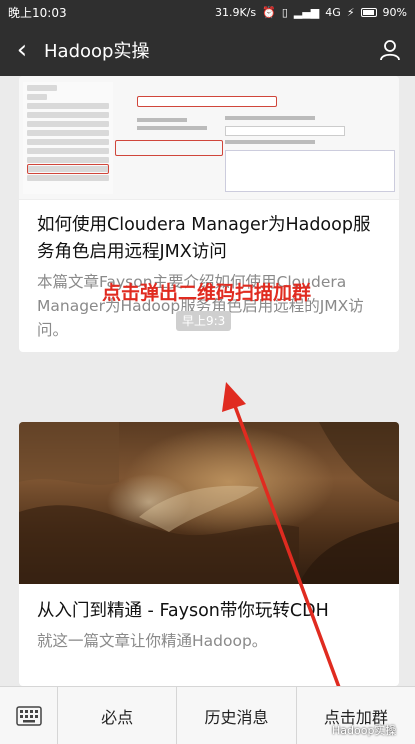 Image resolution: width=415 pixels, height=744 pixels. I want to click on keyboard-toggle-button, so click(29, 715).